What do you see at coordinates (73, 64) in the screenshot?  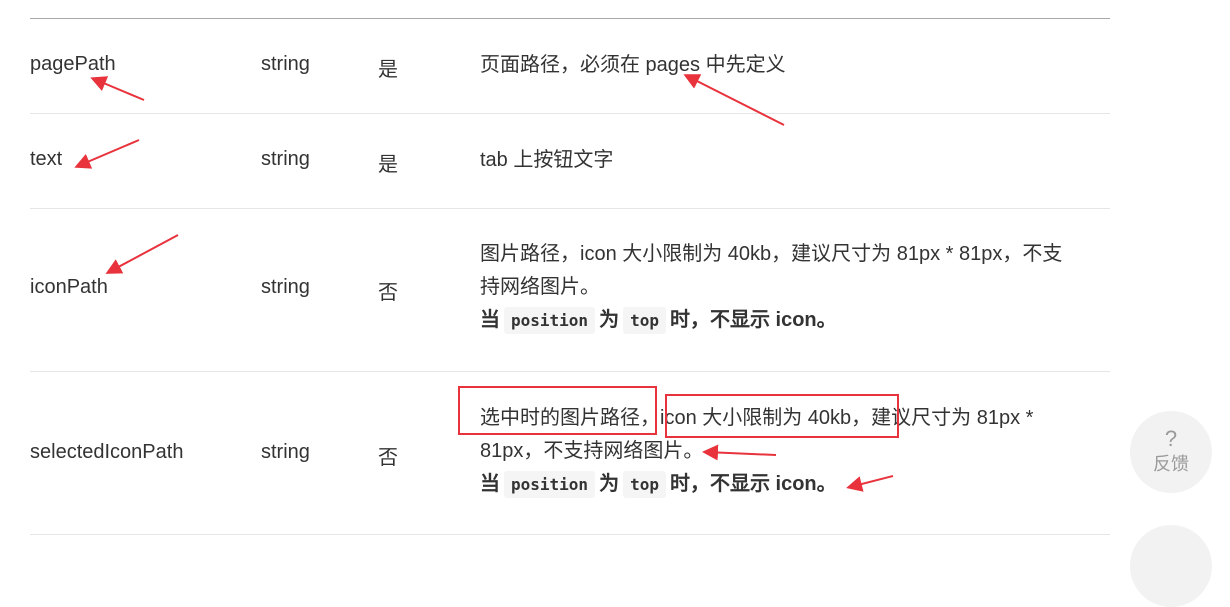 I see `property-name: pagePath` at bounding box center [73, 64].